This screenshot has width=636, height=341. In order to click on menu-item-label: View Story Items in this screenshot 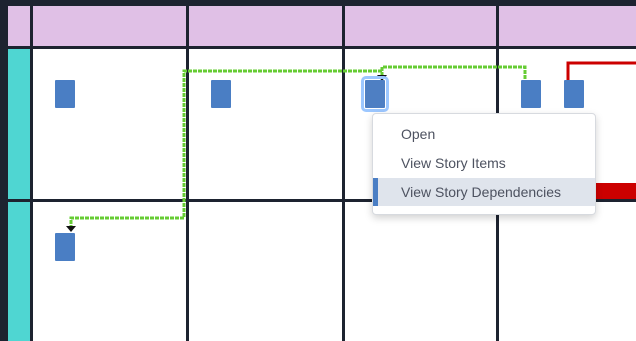, I will do `click(453, 163)`.